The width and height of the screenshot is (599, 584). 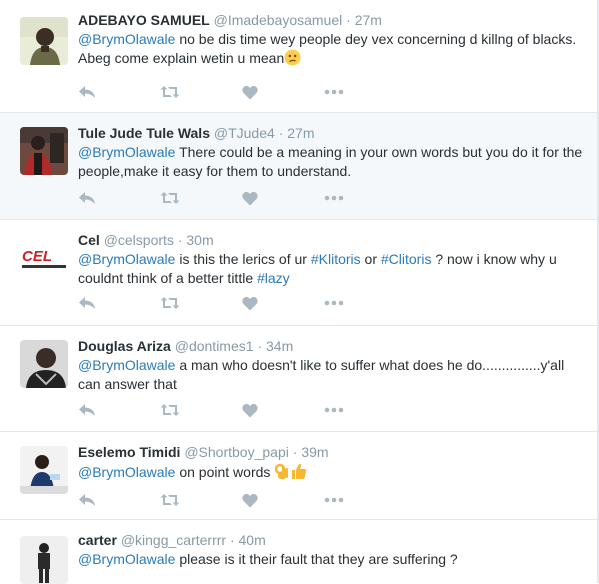 I want to click on tweet-body: is this the lerics of ur, so click(x=243, y=259).